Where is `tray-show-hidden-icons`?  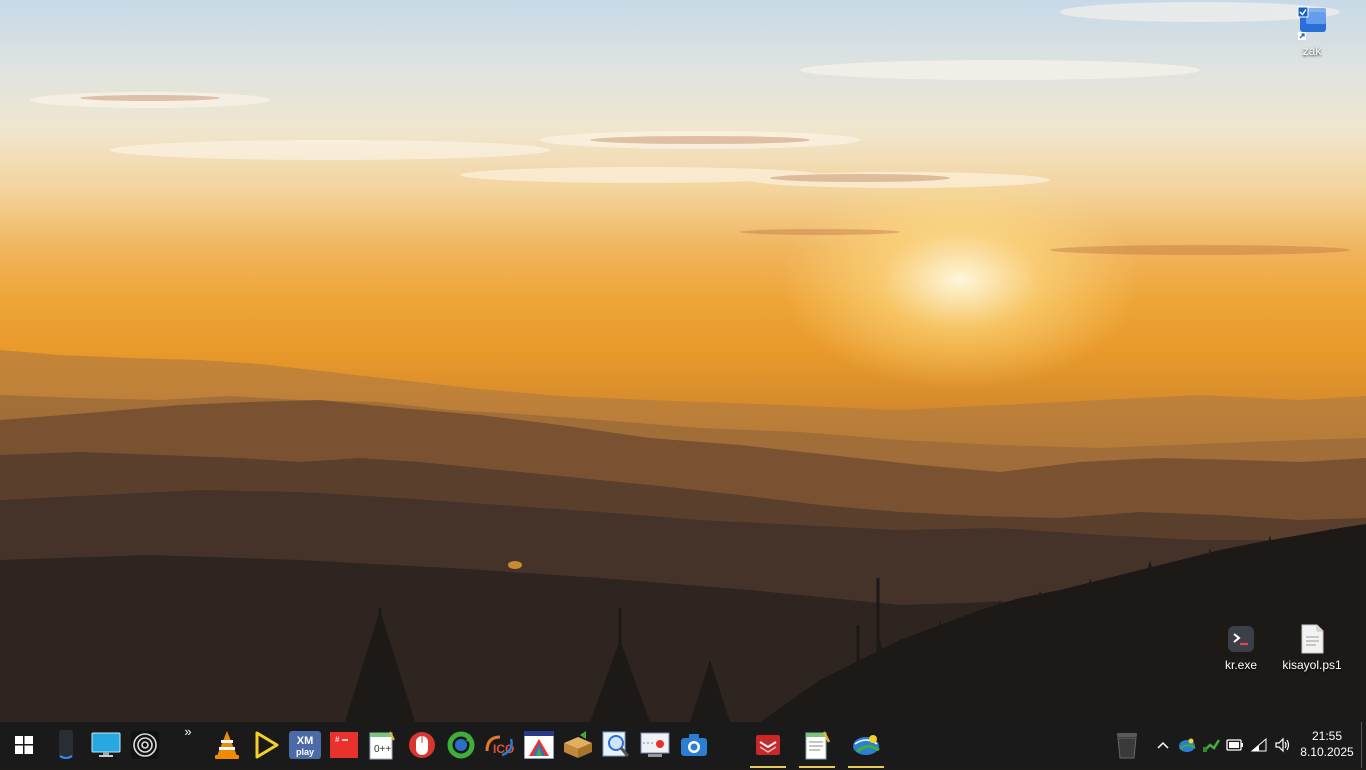 tray-show-hidden-icons is located at coordinates (1163, 745).